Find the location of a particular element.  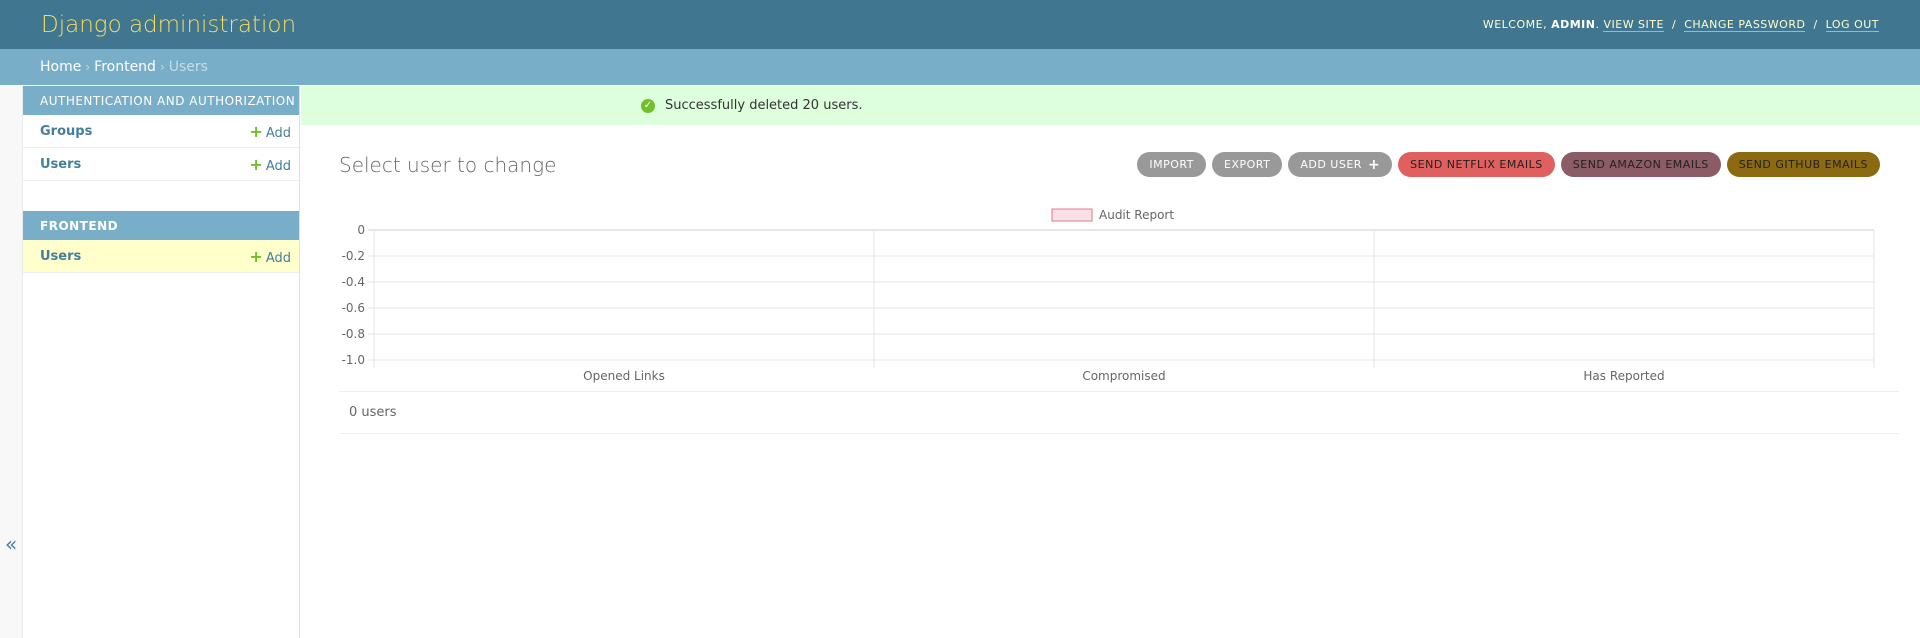

add-users-auth-link: + Add is located at coordinates (270, 164).